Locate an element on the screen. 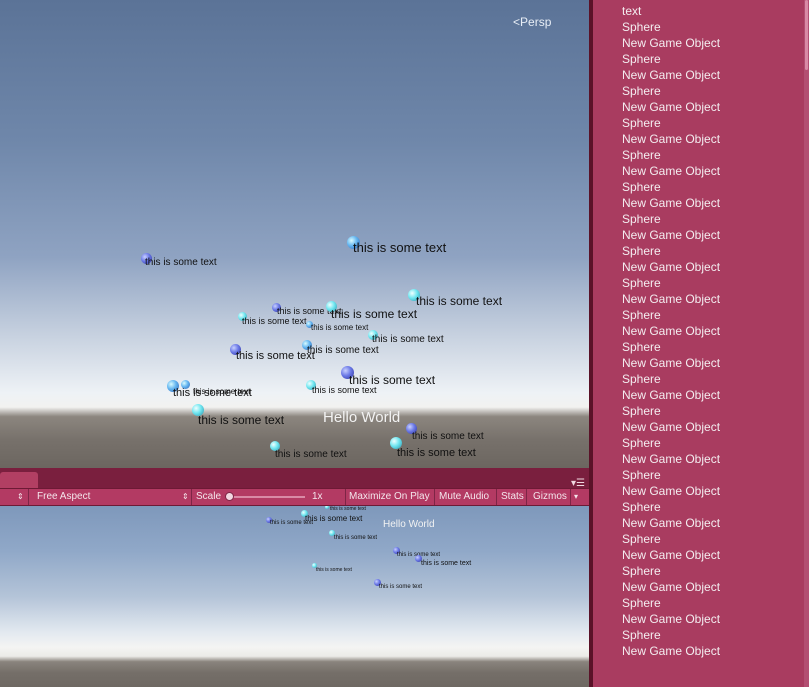 The width and height of the screenshot is (809, 687). gizmos-label: Gizmos is located at coordinates (550, 496).